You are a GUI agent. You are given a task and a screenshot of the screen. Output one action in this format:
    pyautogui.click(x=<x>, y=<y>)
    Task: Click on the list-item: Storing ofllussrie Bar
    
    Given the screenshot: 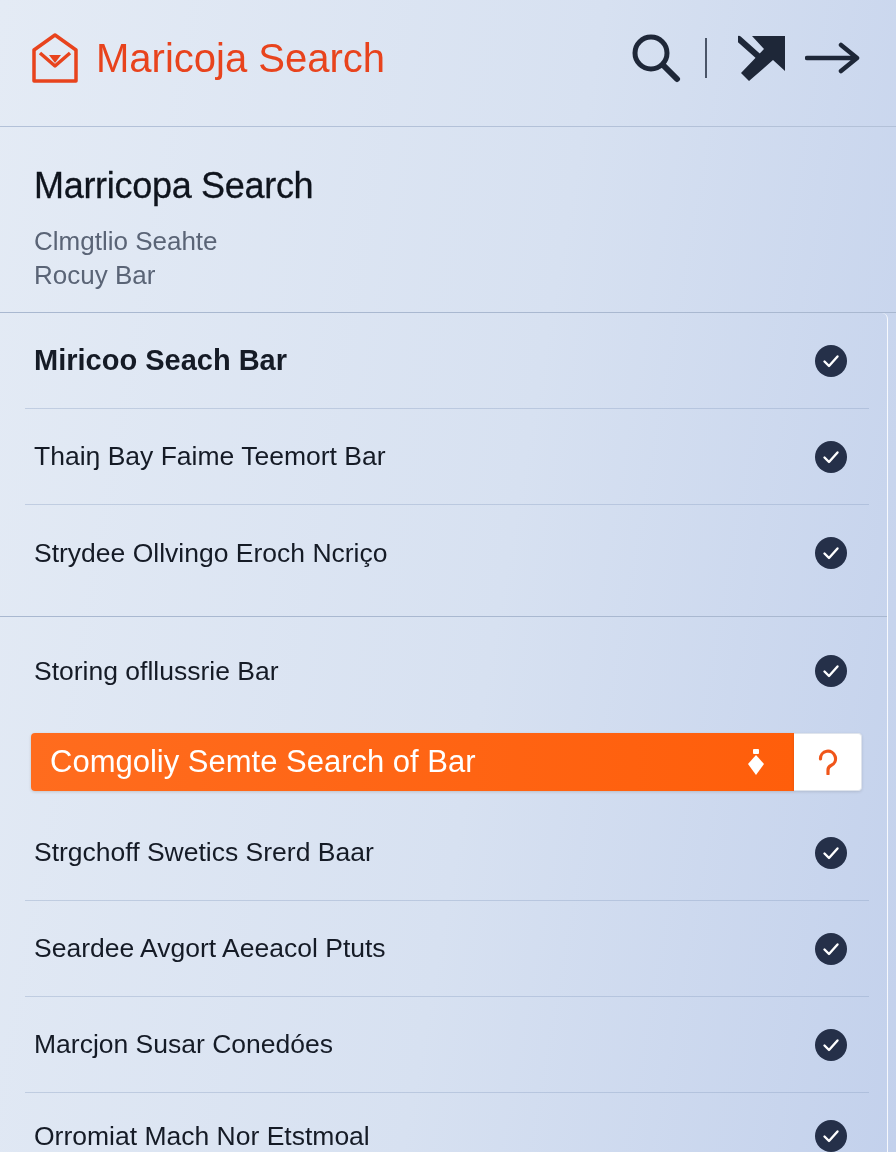 What is the action you would take?
    pyautogui.click(x=447, y=671)
    